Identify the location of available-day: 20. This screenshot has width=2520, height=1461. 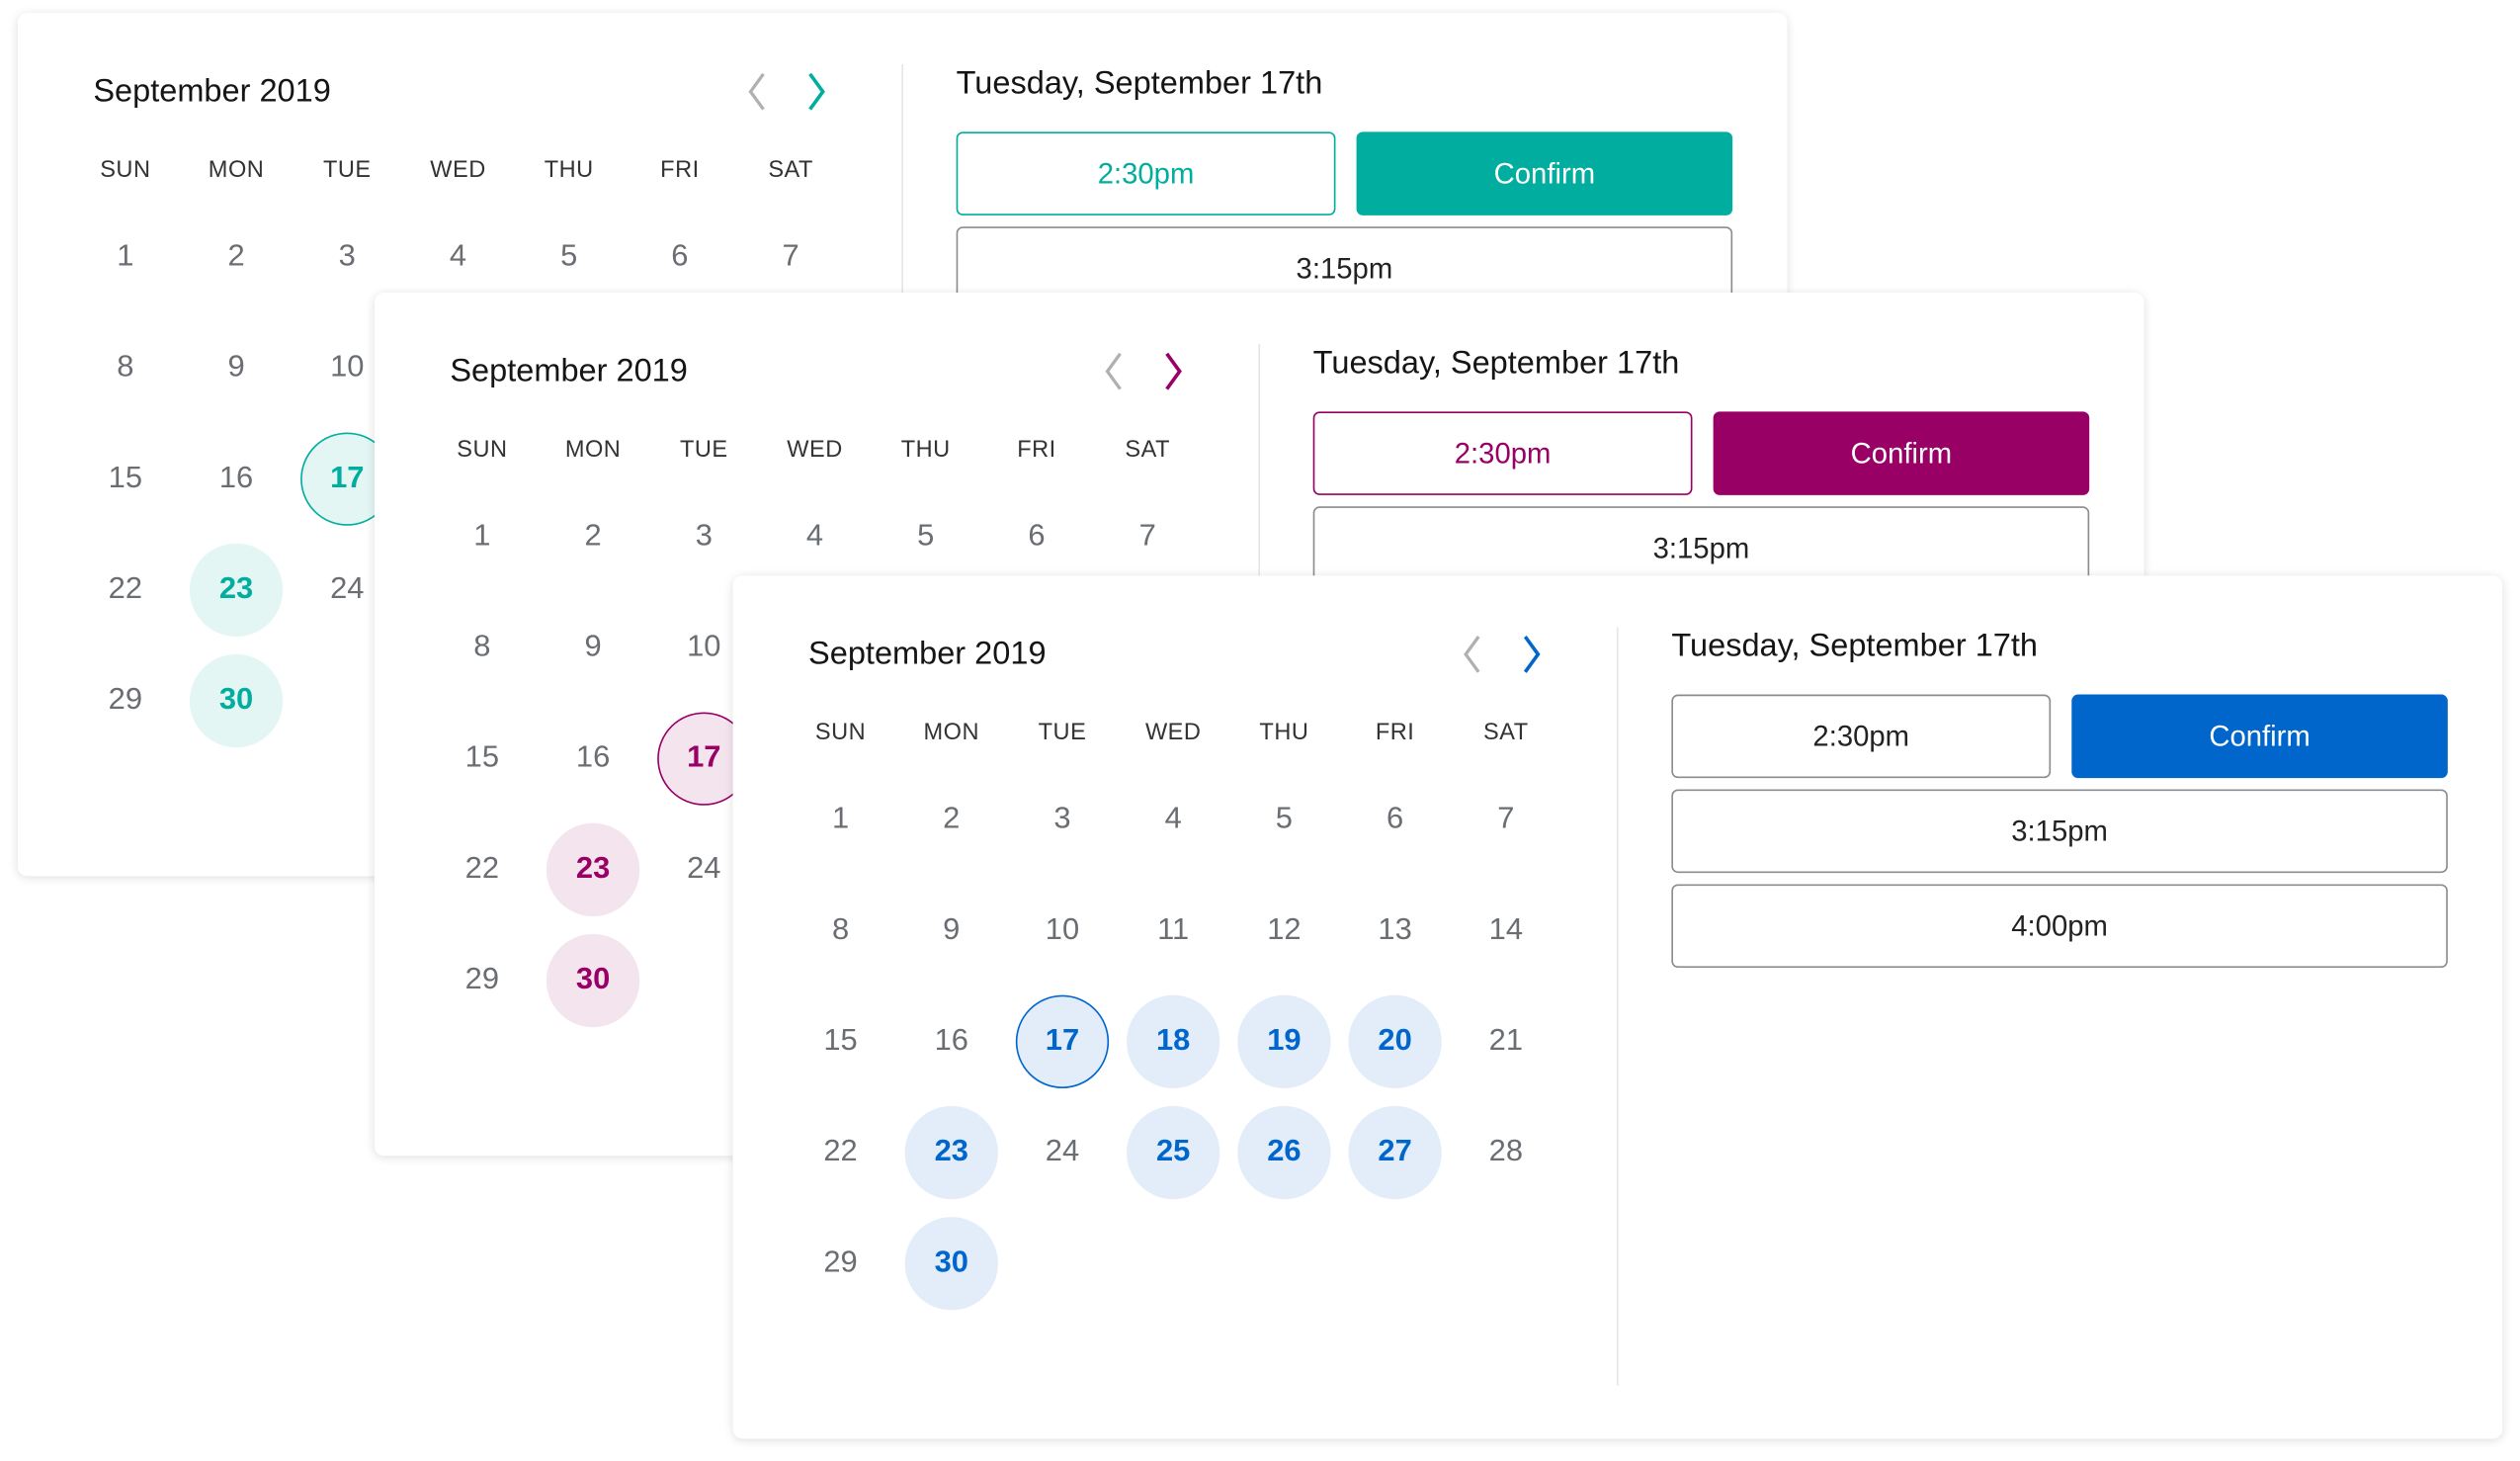
(1395, 1041).